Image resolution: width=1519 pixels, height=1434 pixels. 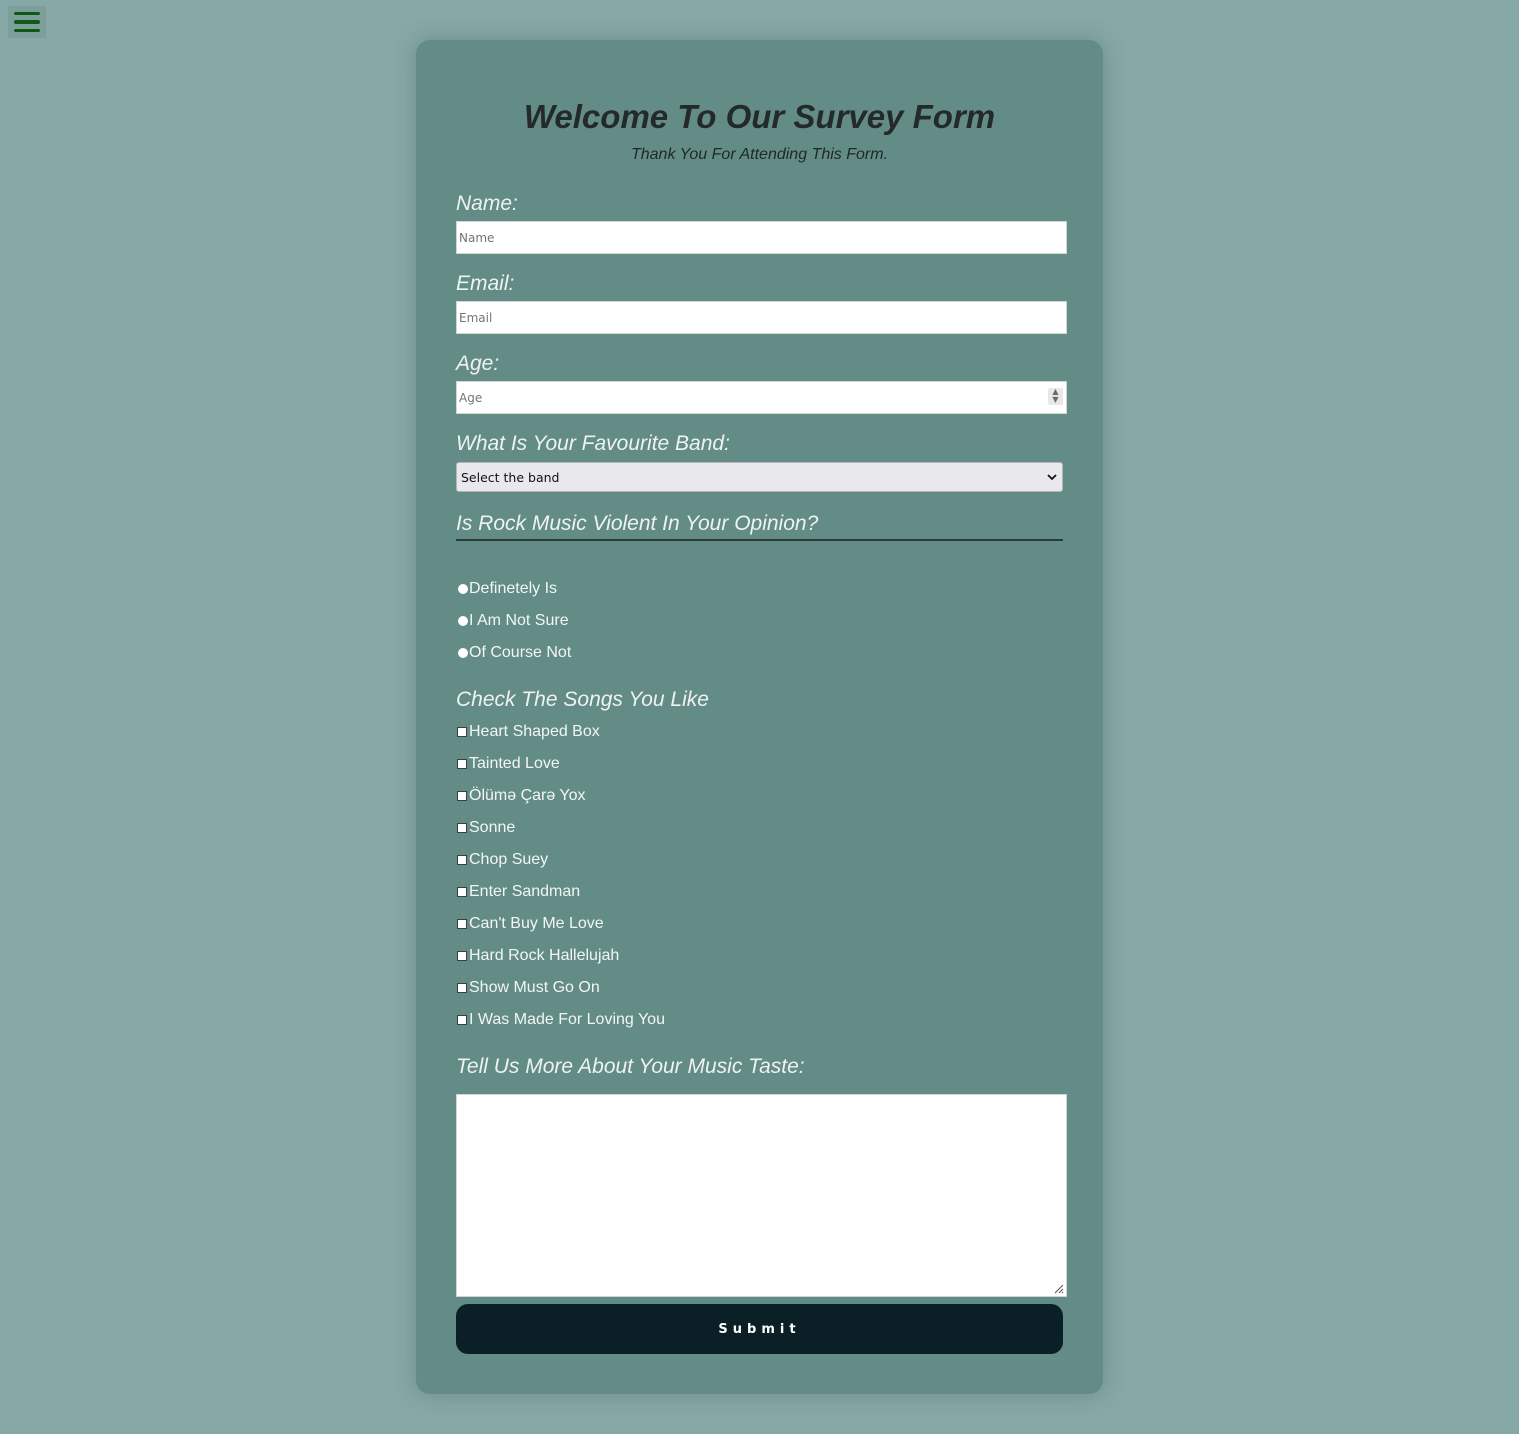 What do you see at coordinates (534, 731) in the screenshot?
I see `song-label: Heart Shaped Box` at bounding box center [534, 731].